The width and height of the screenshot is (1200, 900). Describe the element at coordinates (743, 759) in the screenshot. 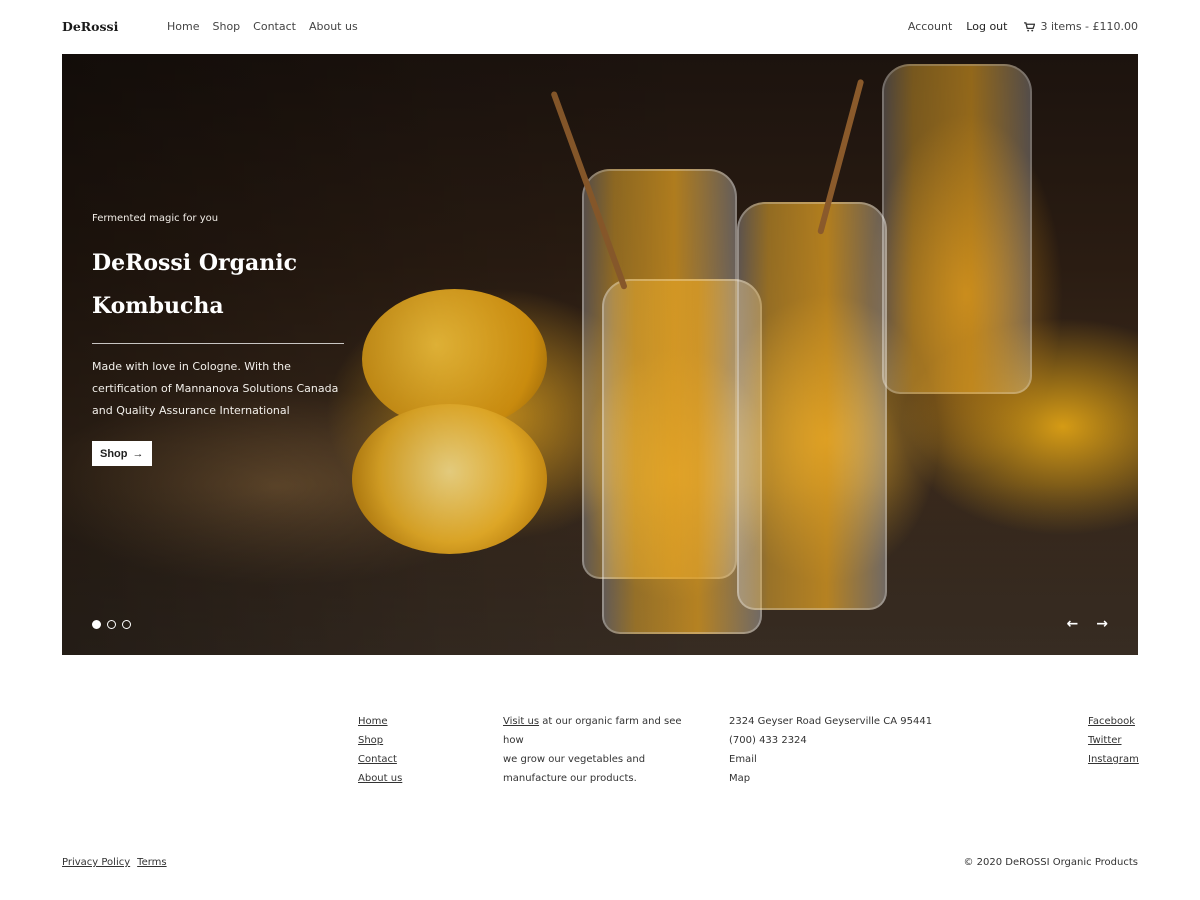

I see `email-link: Email` at that location.